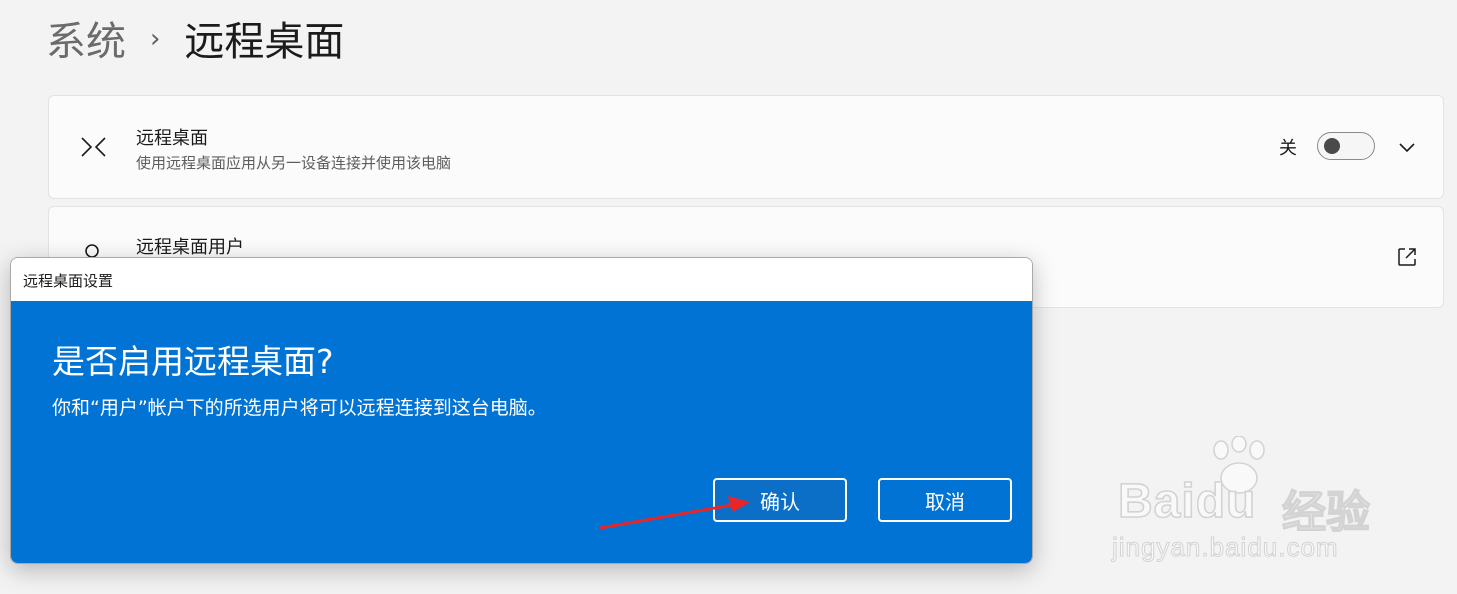 The image size is (1457, 594). I want to click on watermark-logo-text: Baidu, so click(1187, 501).